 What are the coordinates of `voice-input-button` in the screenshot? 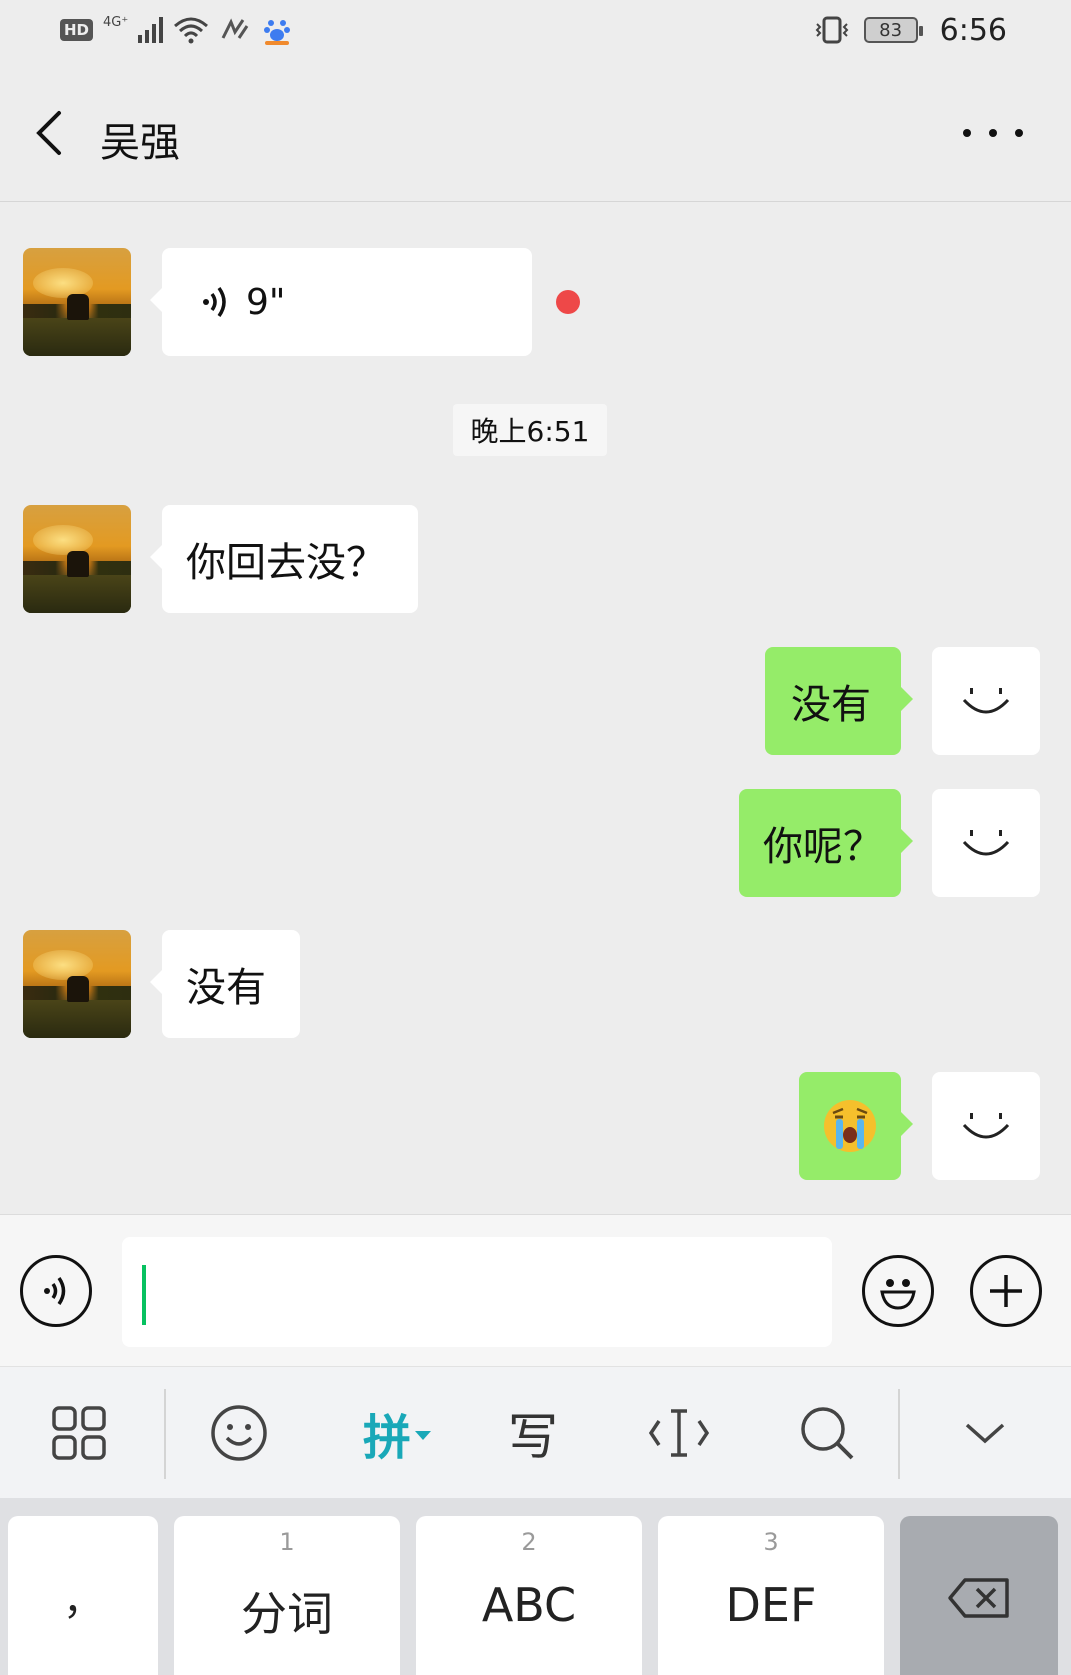 It's located at (56, 1291).